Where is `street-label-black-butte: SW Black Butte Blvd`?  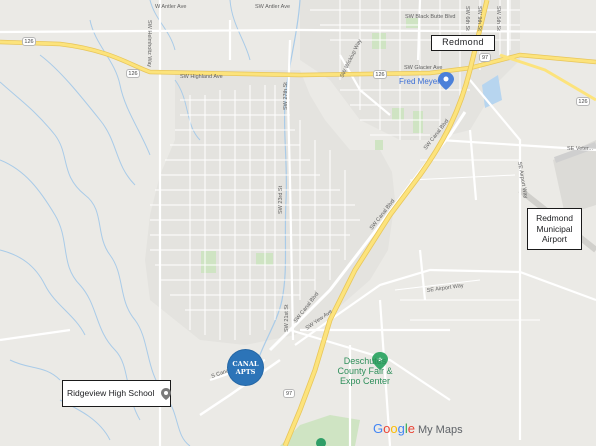
street-label-black-butte: SW Black Butte Blvd is located at coordinates (430, 17).